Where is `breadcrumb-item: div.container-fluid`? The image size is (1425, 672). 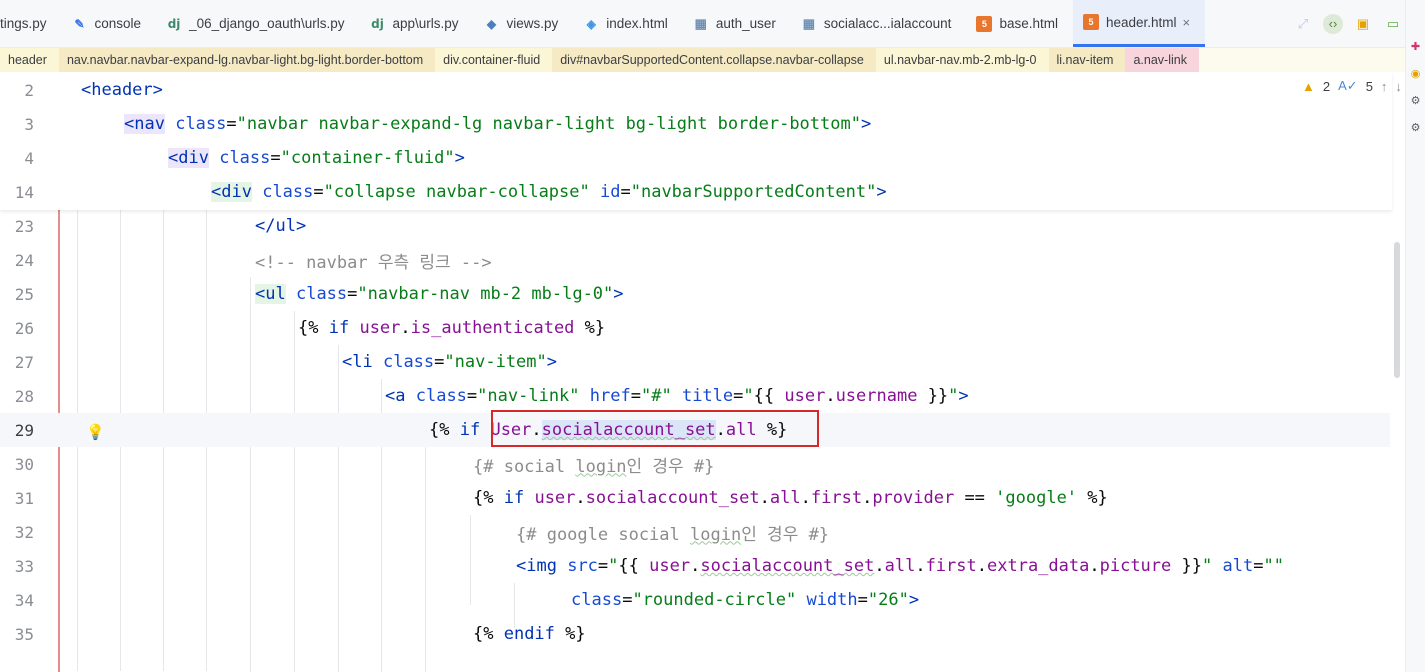
breadcrumb-item: div.container-fluid is located at coordinates (494, 60).